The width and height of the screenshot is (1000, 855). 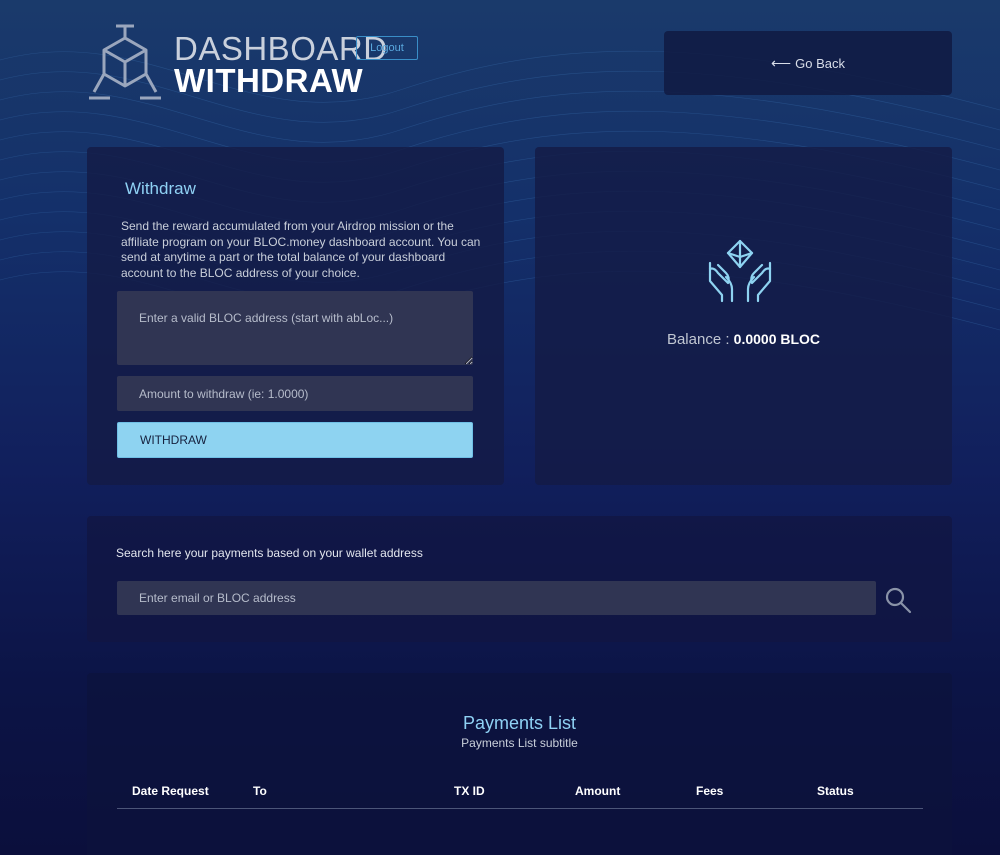 I want to click on payments-subtitle: Payments List subtitle, so click(x=519, y=743).